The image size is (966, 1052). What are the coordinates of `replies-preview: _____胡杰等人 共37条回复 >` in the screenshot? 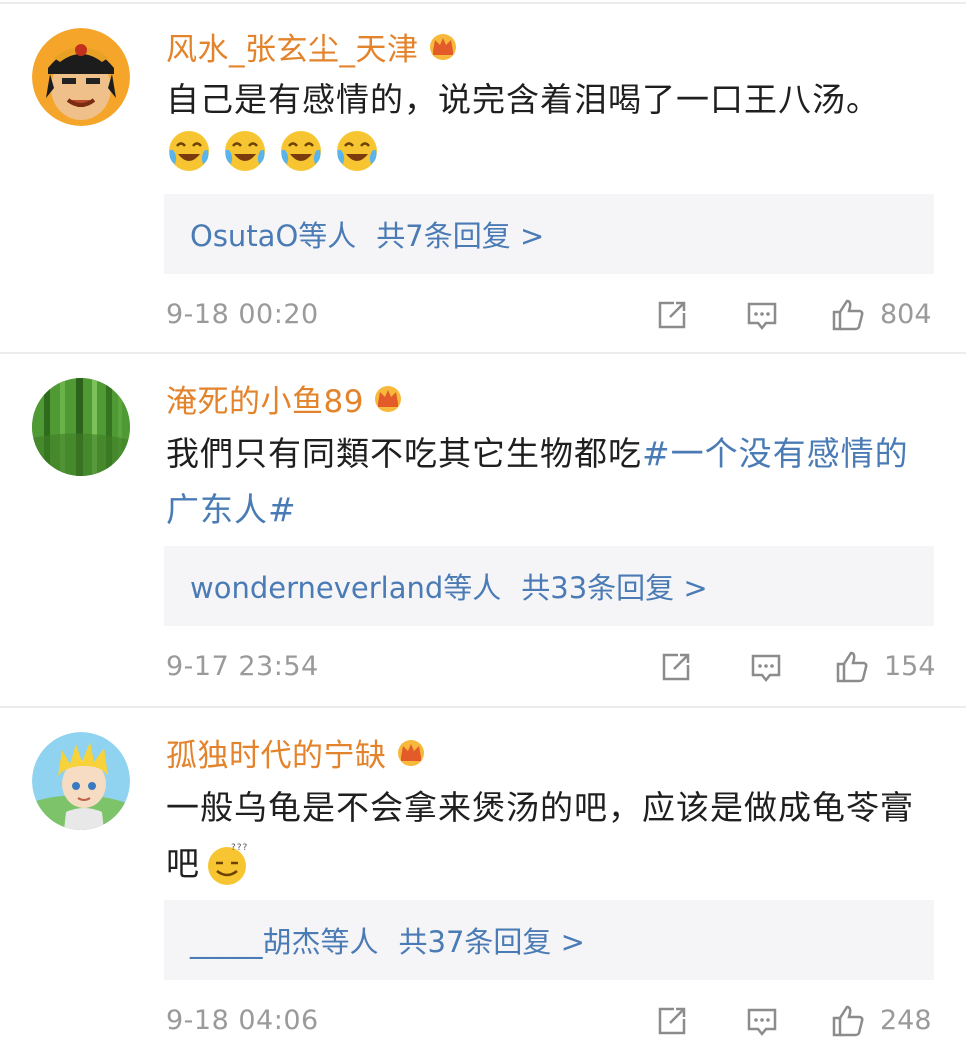 It's located at (549, 940).